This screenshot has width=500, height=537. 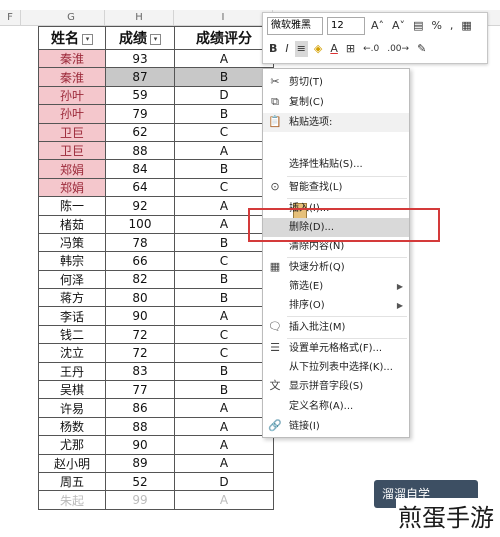 I want to click on cell-name: 沈立, so click(x=72, y=353).